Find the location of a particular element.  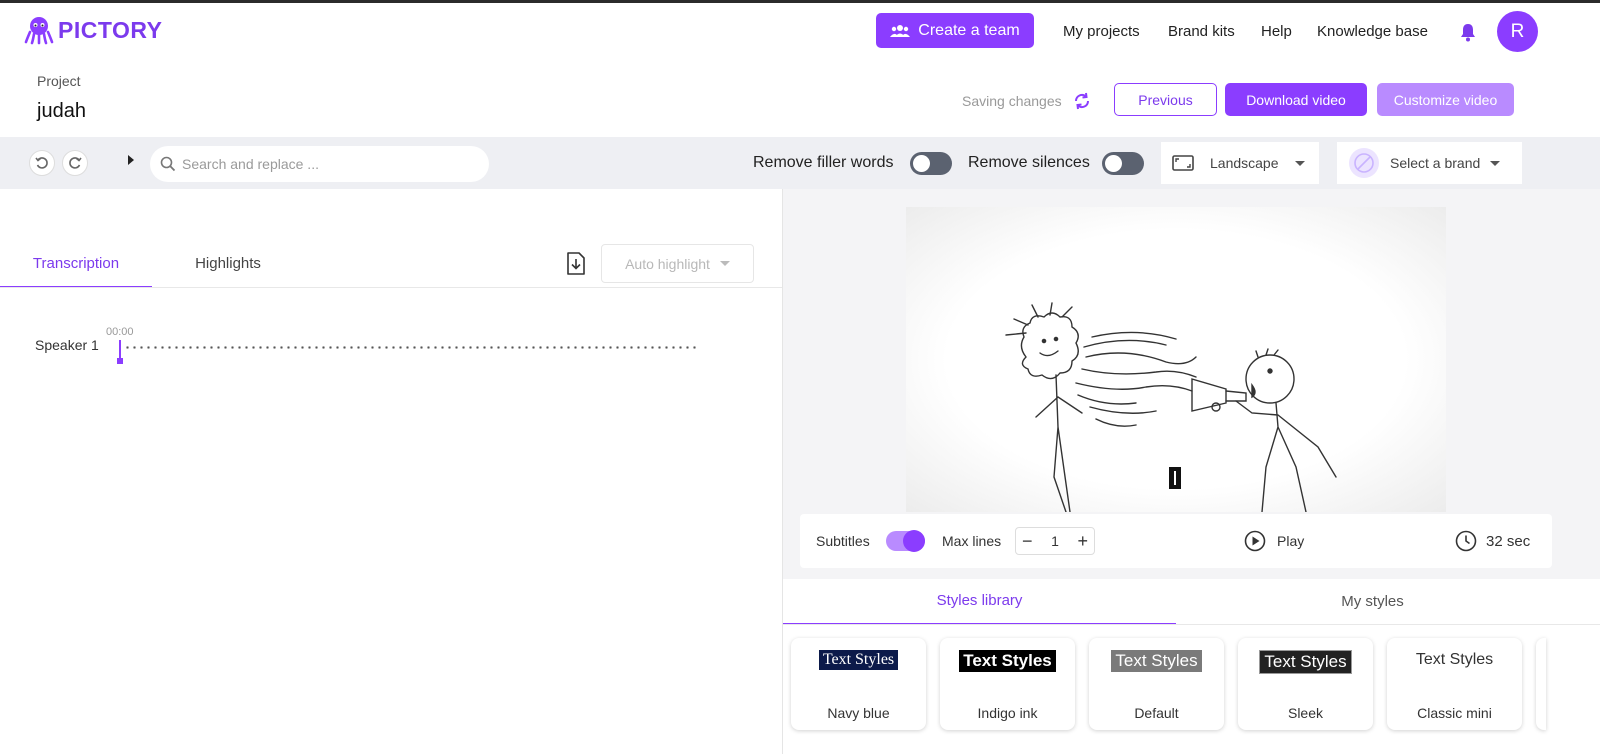

aspect-ratio-dropdown: Landscape is located at coordinates (1240, 163).